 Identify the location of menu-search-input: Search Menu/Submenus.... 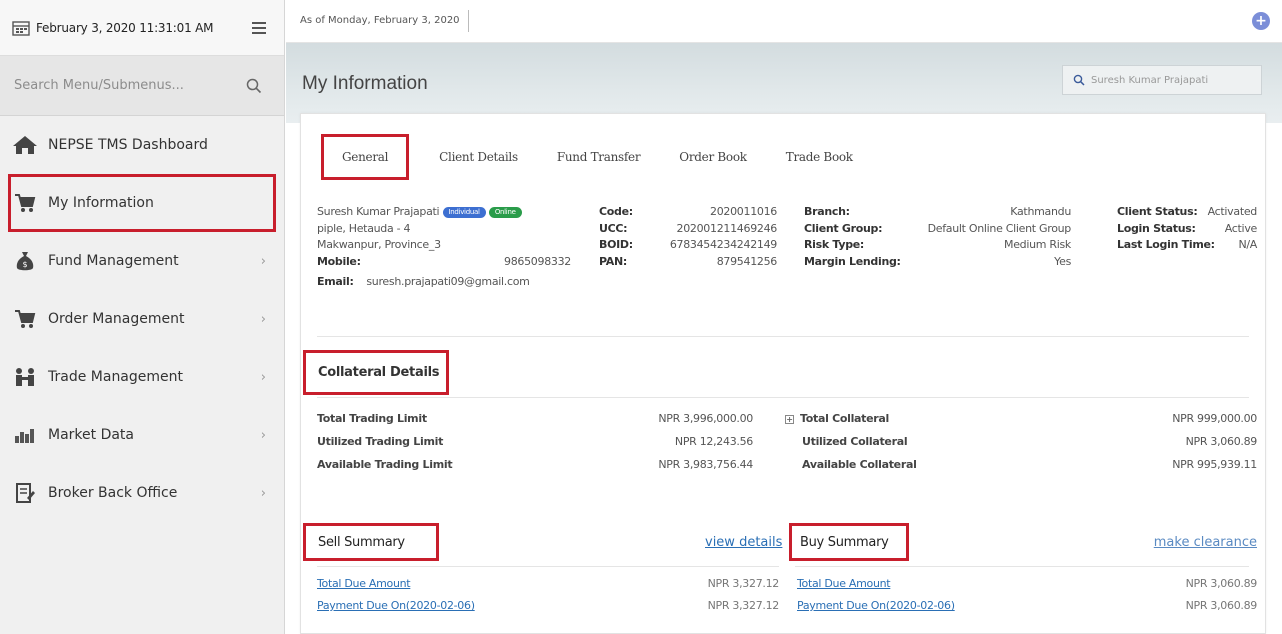
(142, 86).